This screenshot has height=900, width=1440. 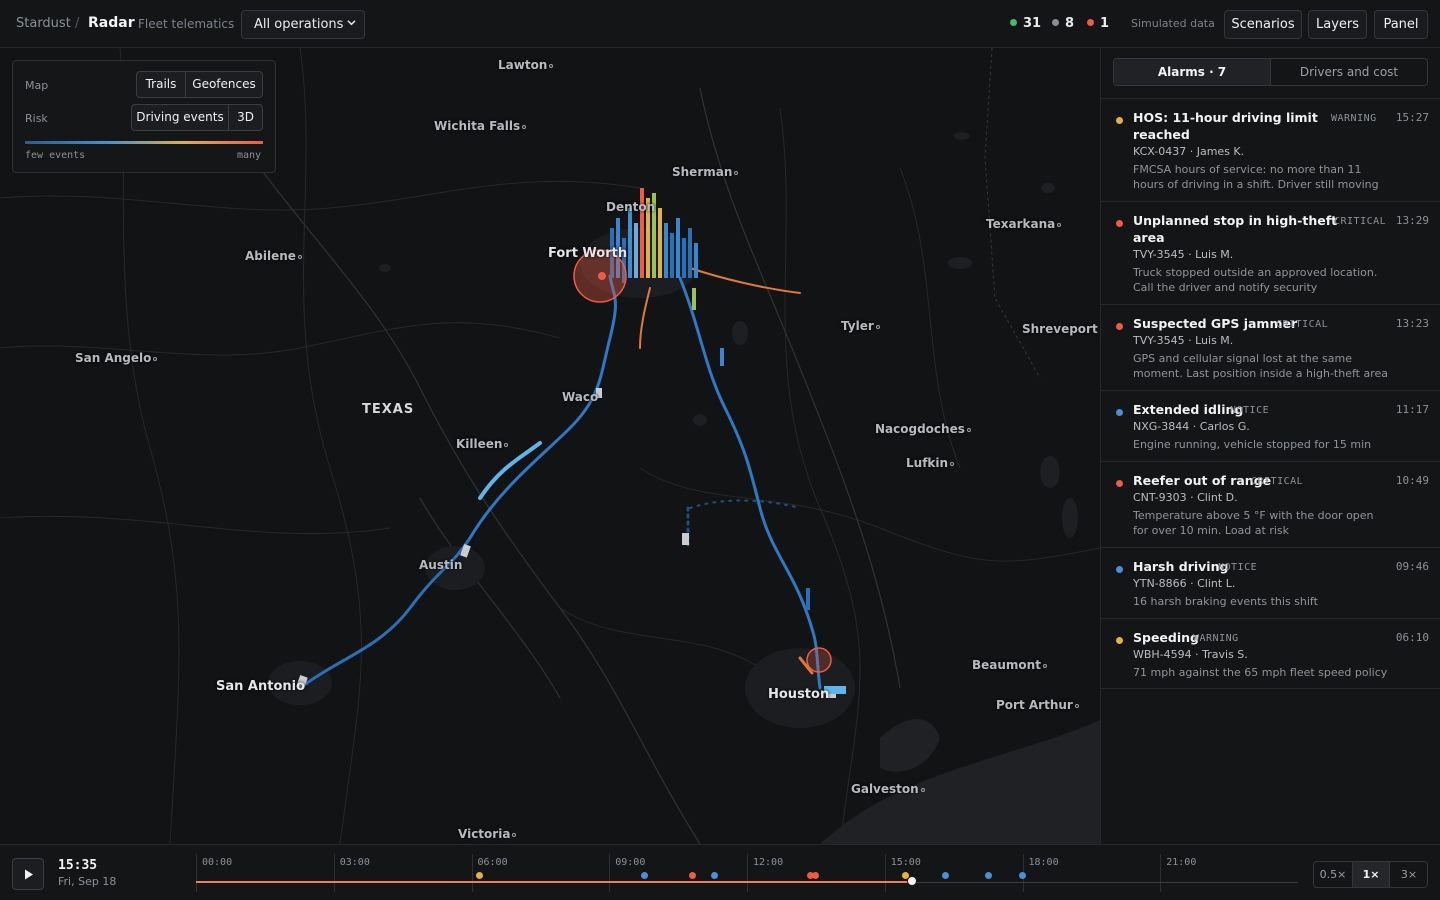 I want to click on speed-1x-button: 1×, so click(x=1371, y=874).